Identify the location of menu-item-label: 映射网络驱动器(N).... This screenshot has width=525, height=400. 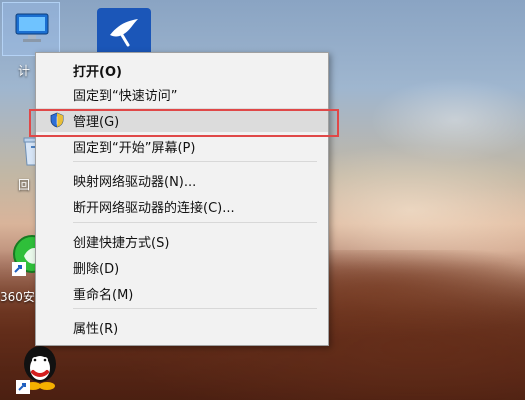
(135, 182).